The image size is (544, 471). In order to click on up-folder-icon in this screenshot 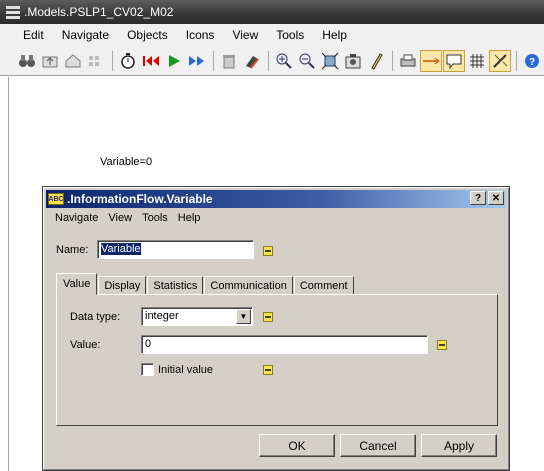, I will do `click(50, 61)`.